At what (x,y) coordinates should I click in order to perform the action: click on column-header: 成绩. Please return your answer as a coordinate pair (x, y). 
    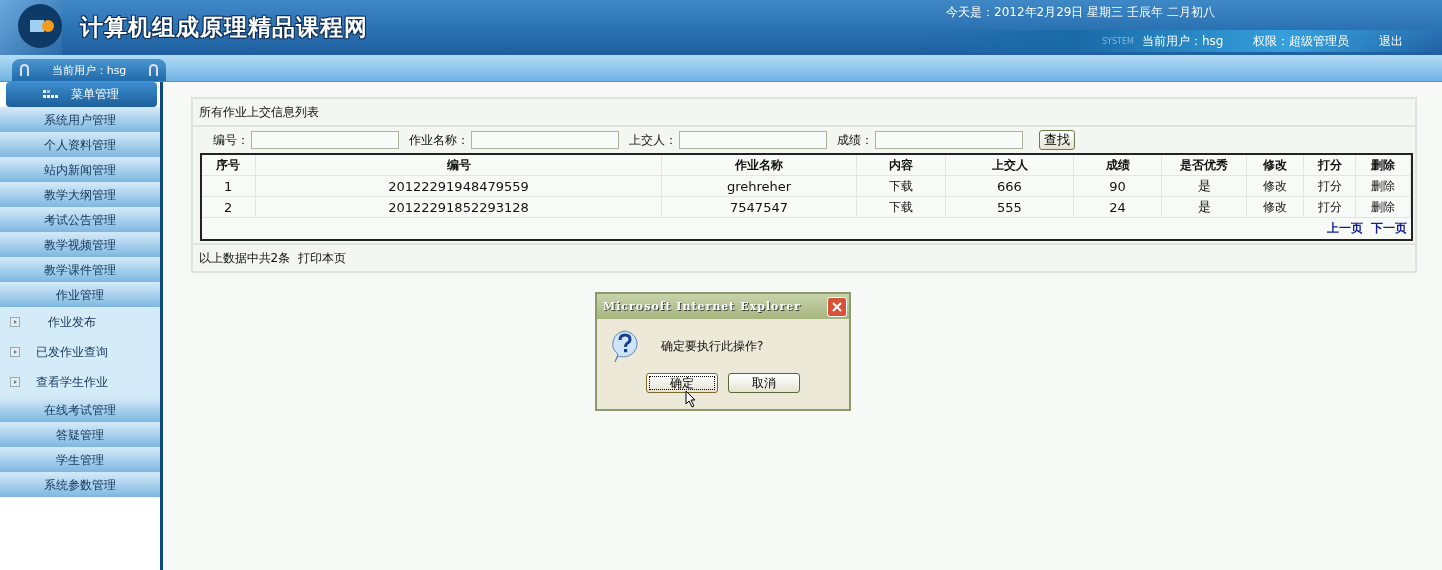
    Looking at the image, I should click on (1117, 165).